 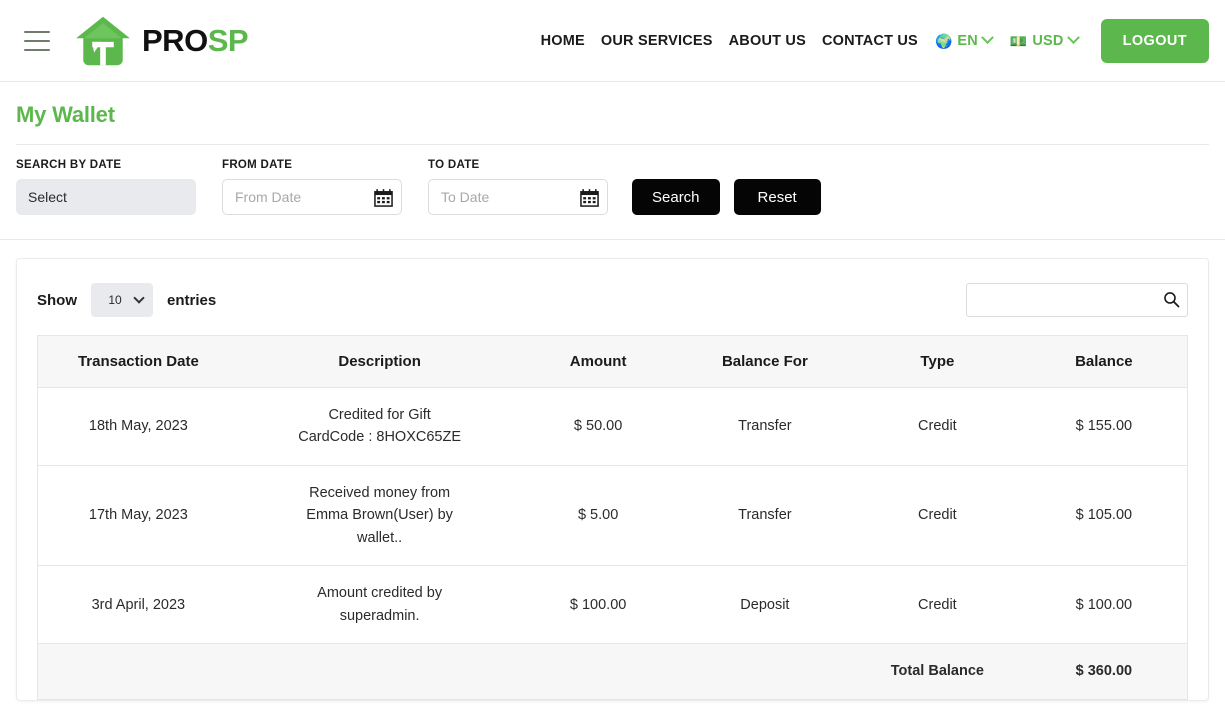 I want to click on cell-balance-for: Deposit, so click(x=764, y=605).